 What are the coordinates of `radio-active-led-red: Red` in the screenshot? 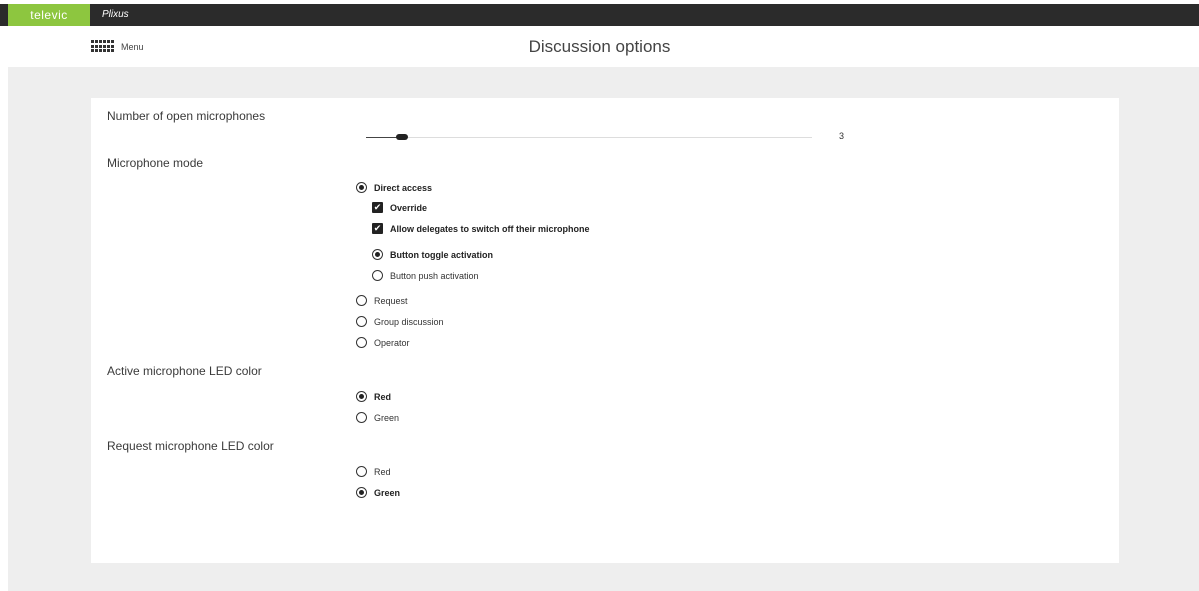 It's located at (373, 396).